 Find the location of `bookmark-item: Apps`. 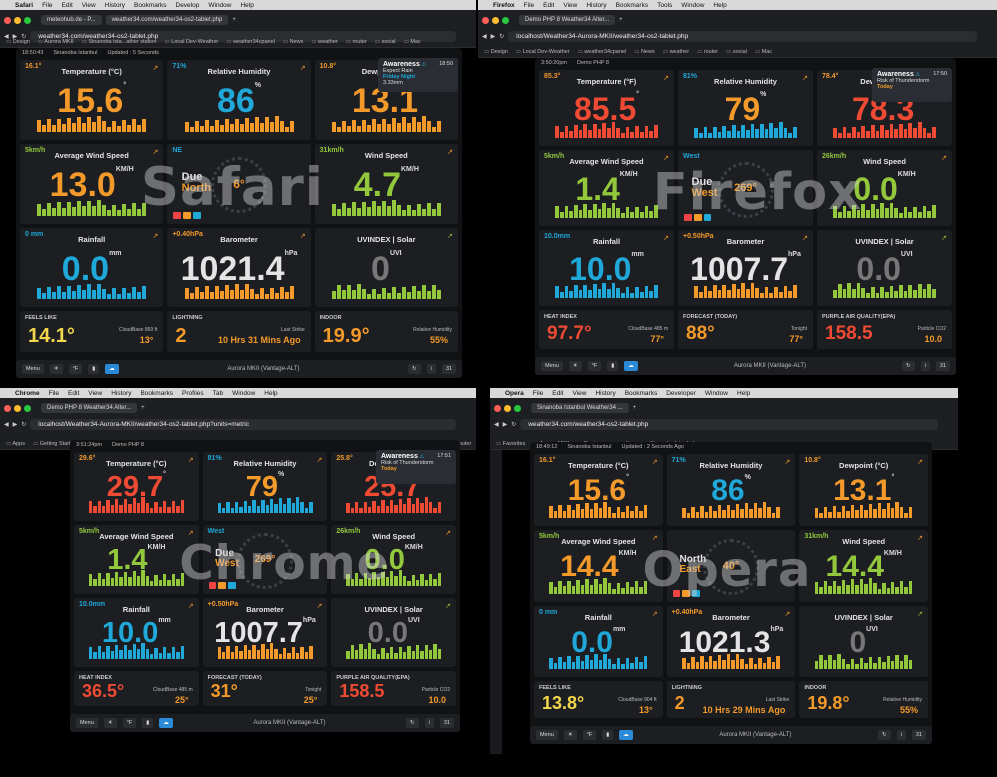

bookmark-item: Apps is located at coordinates (15, 444).